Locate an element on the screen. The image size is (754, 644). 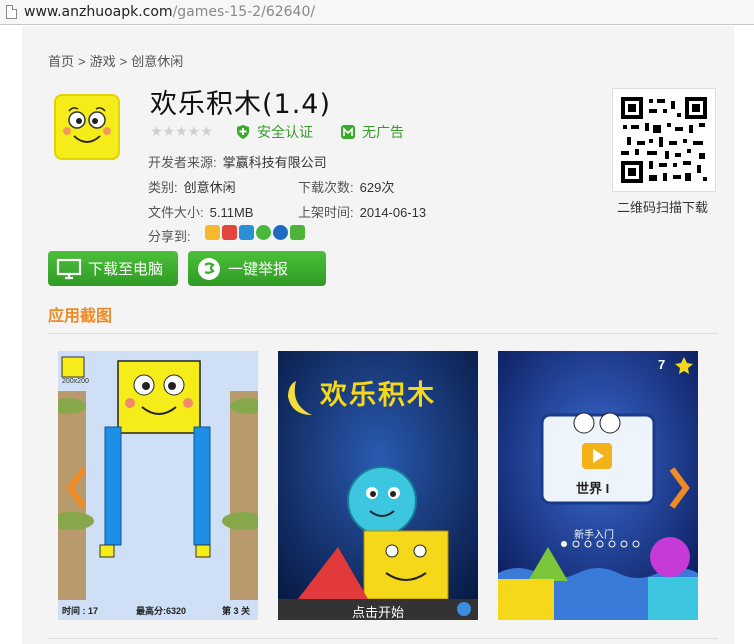
breadcrumb: 首页 > 游戏 > 创意休闲 is located at coordinates (116, 61).